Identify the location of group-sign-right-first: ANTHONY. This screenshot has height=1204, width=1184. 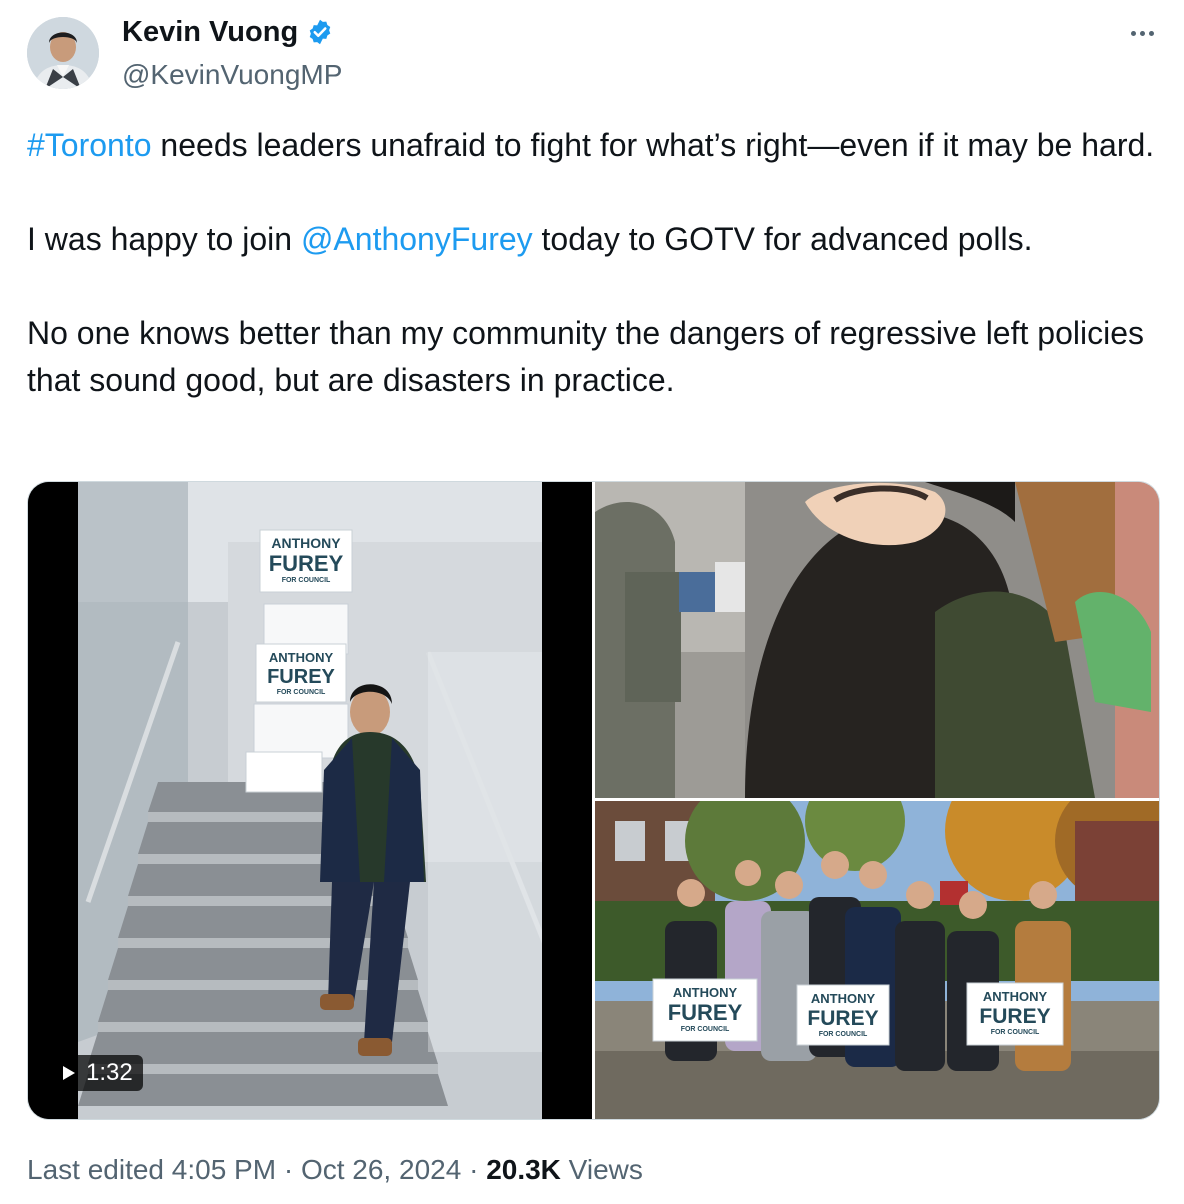
(1015, 996).